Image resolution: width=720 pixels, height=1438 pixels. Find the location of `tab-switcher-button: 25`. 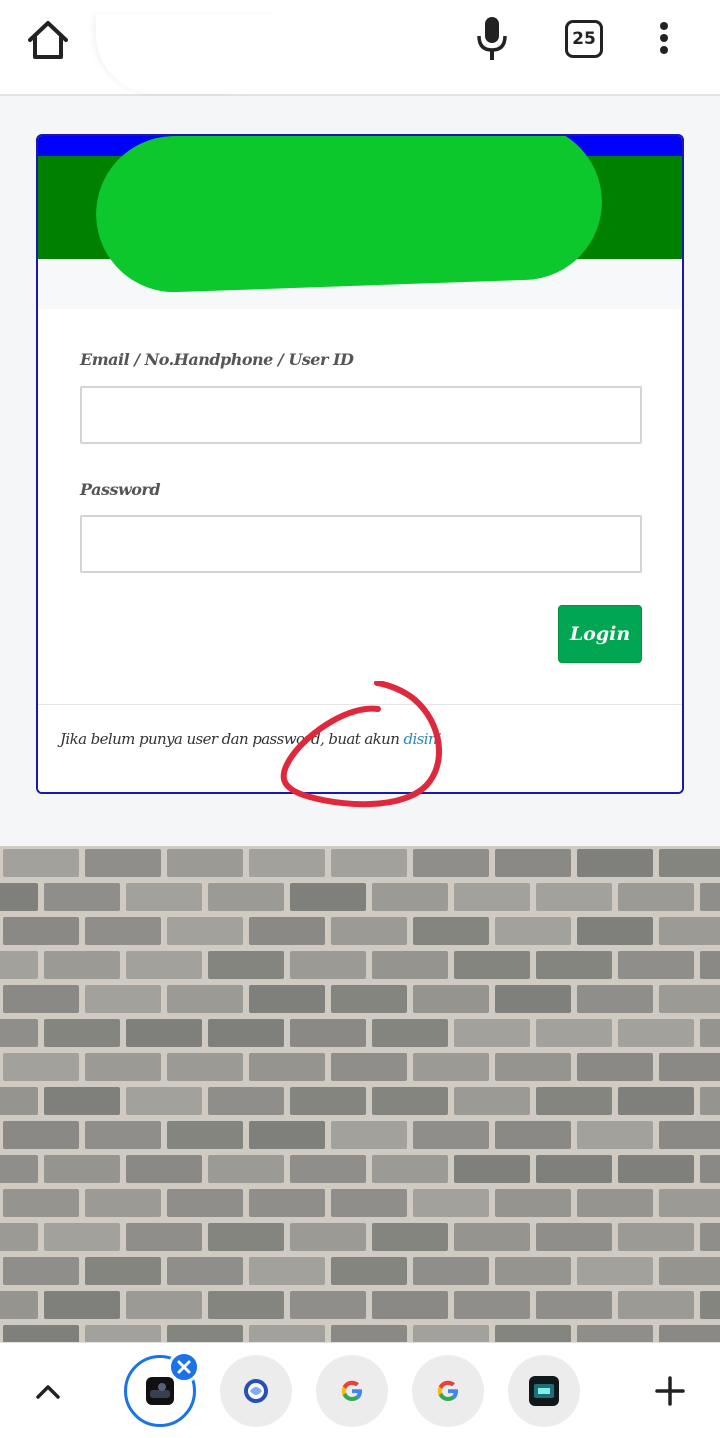

tab-switcher-button: 25 is located at coordinates (584, 39).